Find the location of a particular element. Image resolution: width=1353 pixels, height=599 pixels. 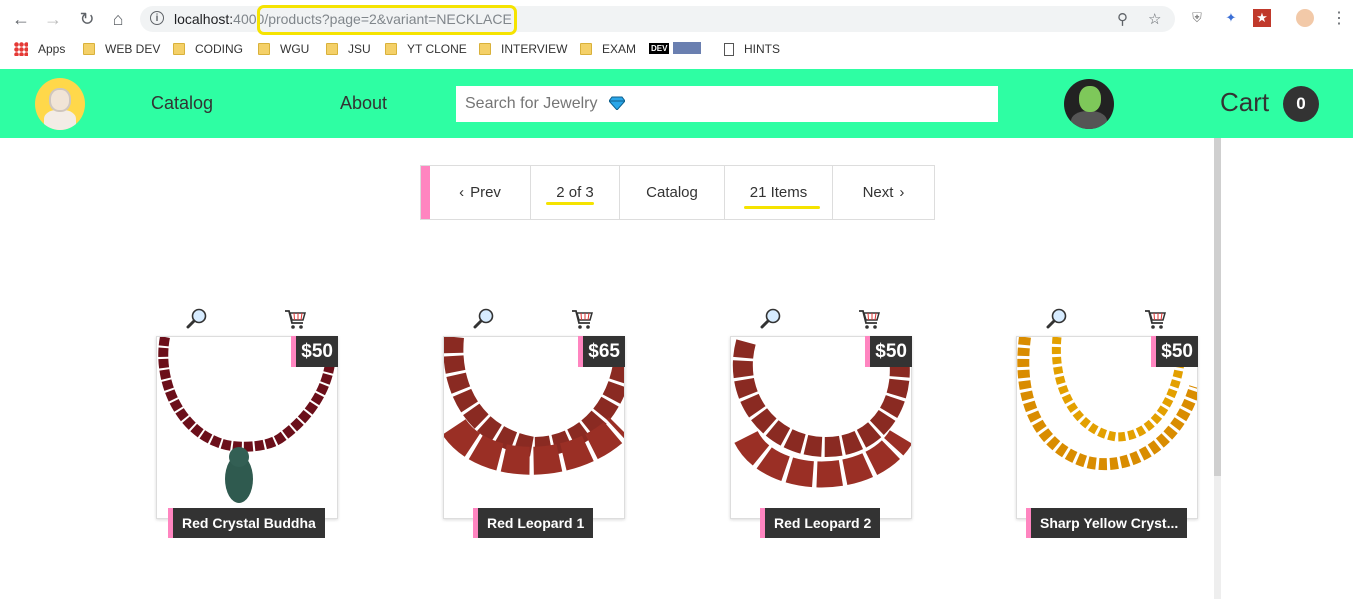

menu-kebab-icon: ⋮ is located at coordinates (1339, 18).